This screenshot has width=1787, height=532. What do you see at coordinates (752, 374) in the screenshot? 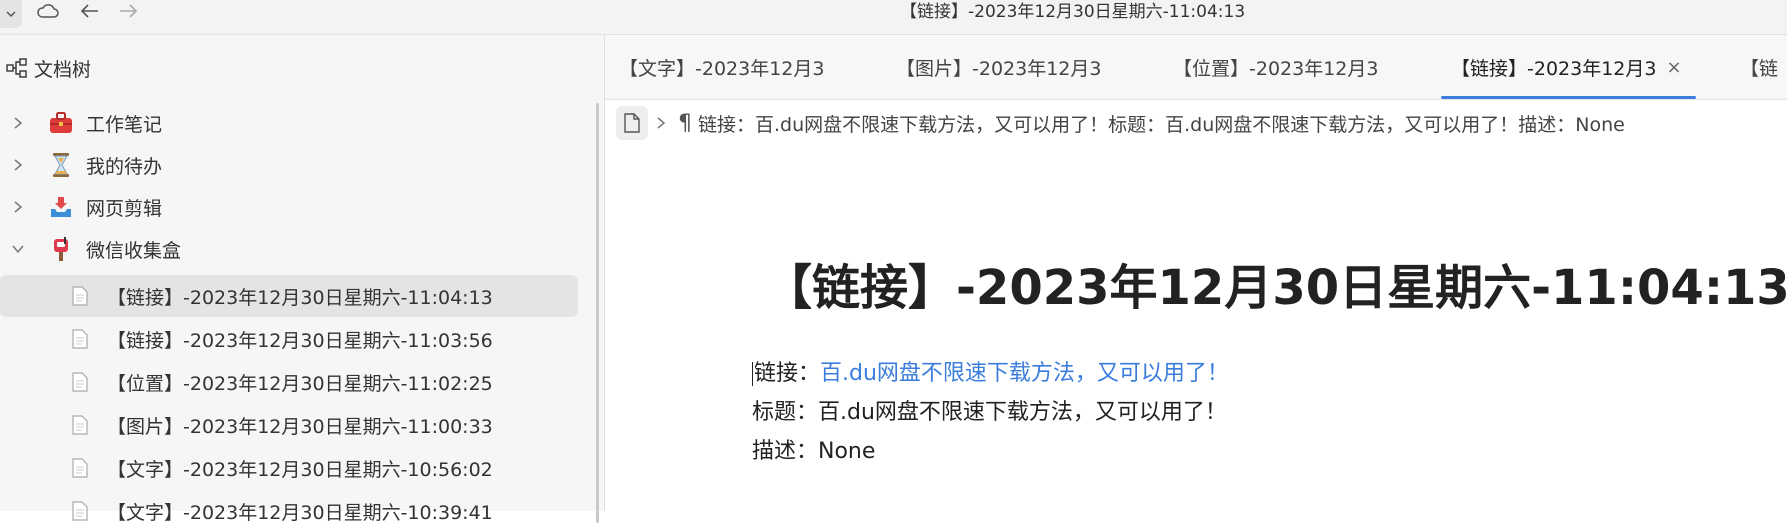
I see `text-cursor` at bounding box center [752, 374].